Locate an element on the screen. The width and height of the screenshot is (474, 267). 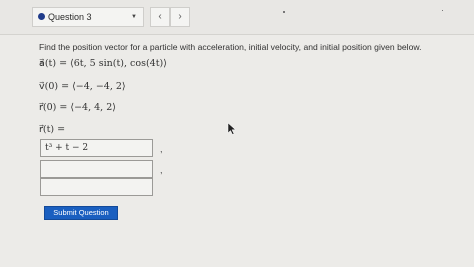
question-toolbar: Question 3 ▼ ‹ › is located at coordinates (237, 17).